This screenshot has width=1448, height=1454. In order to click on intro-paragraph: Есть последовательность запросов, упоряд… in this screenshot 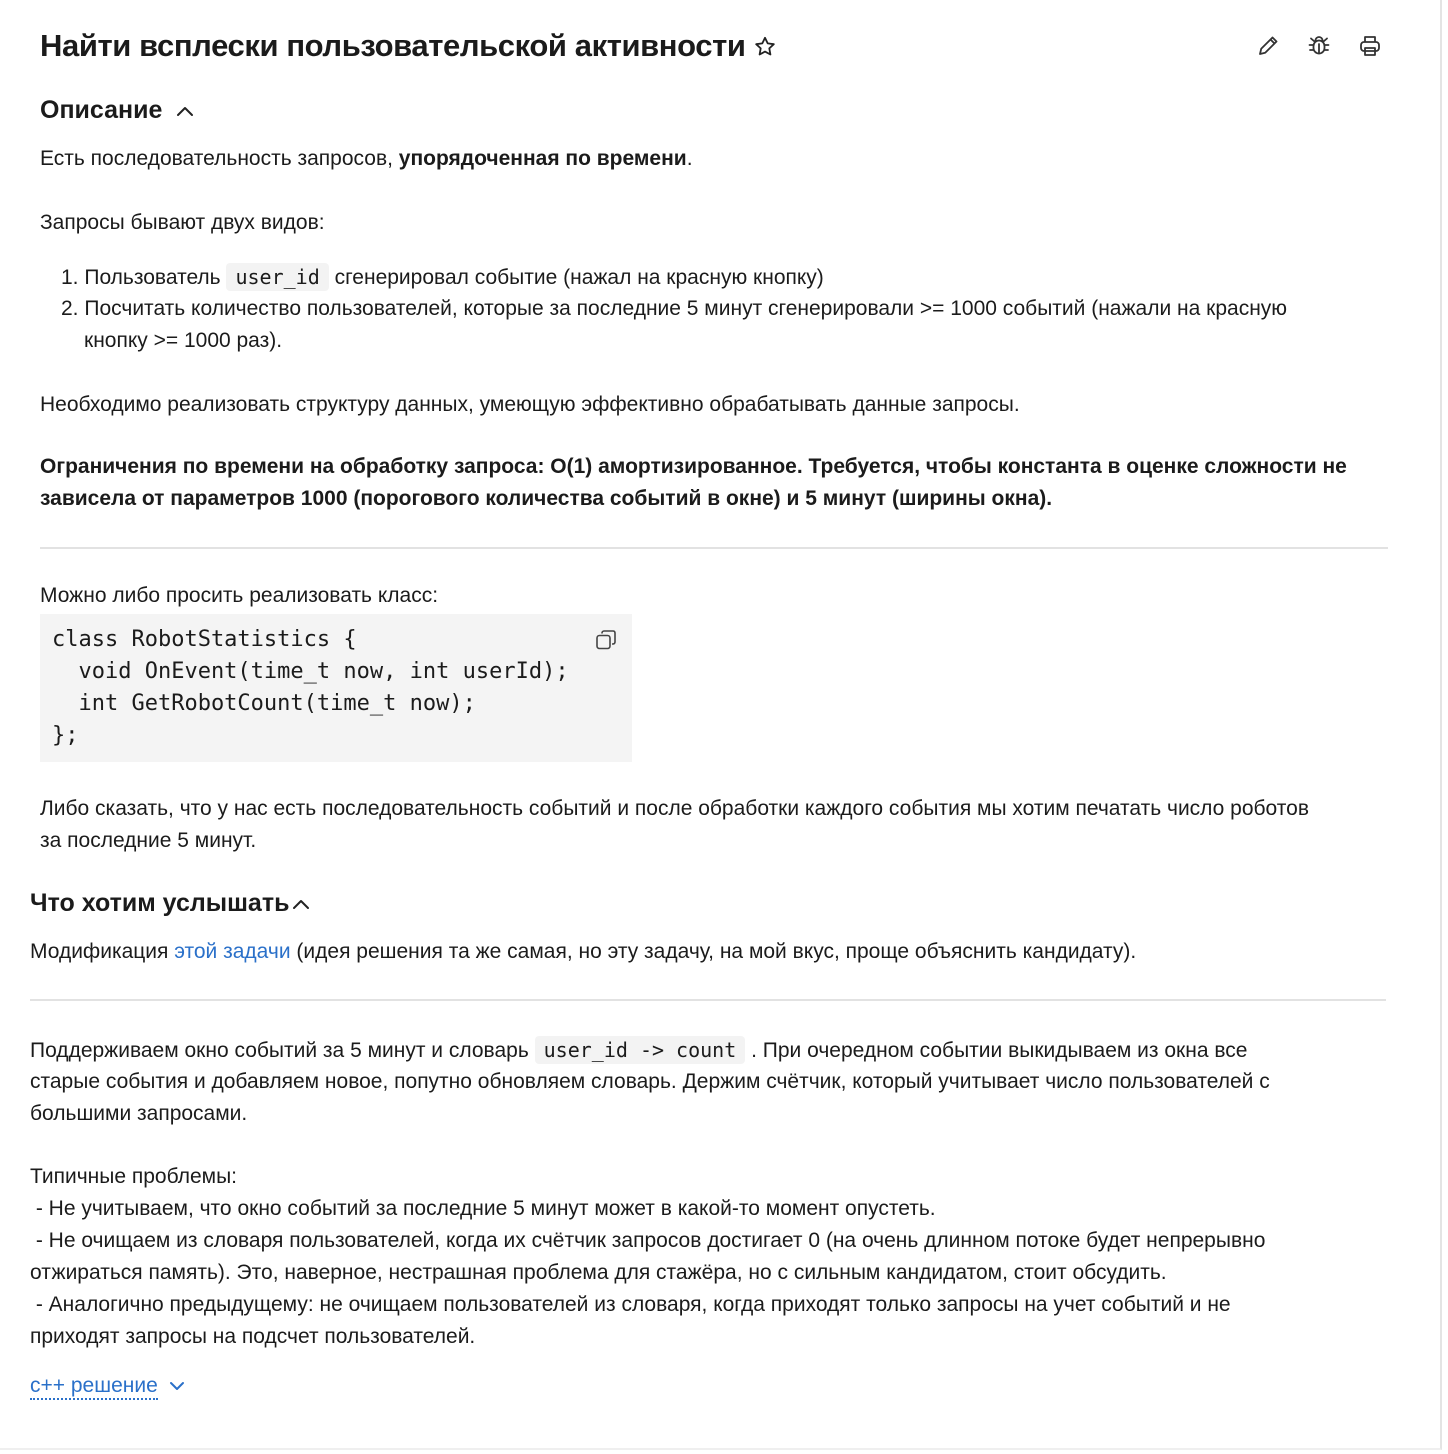, I will do `click(366, 158)`.